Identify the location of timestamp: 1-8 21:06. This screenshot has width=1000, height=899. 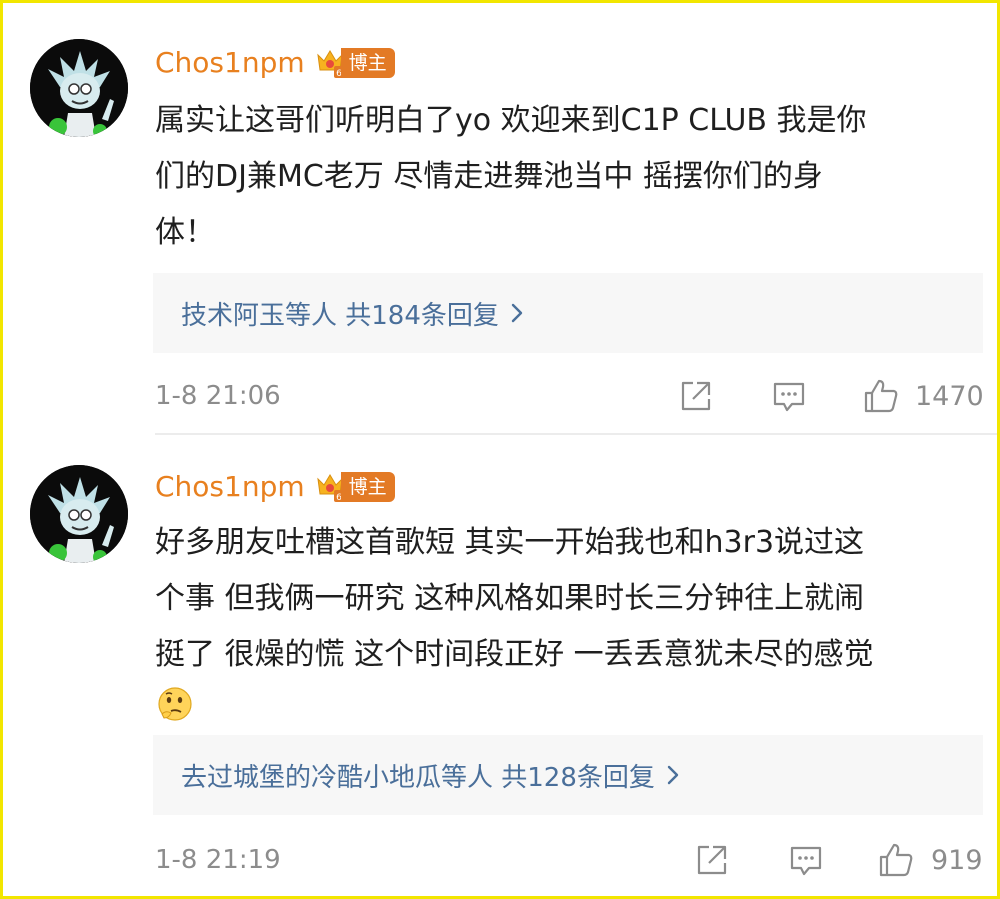
(218, 396).